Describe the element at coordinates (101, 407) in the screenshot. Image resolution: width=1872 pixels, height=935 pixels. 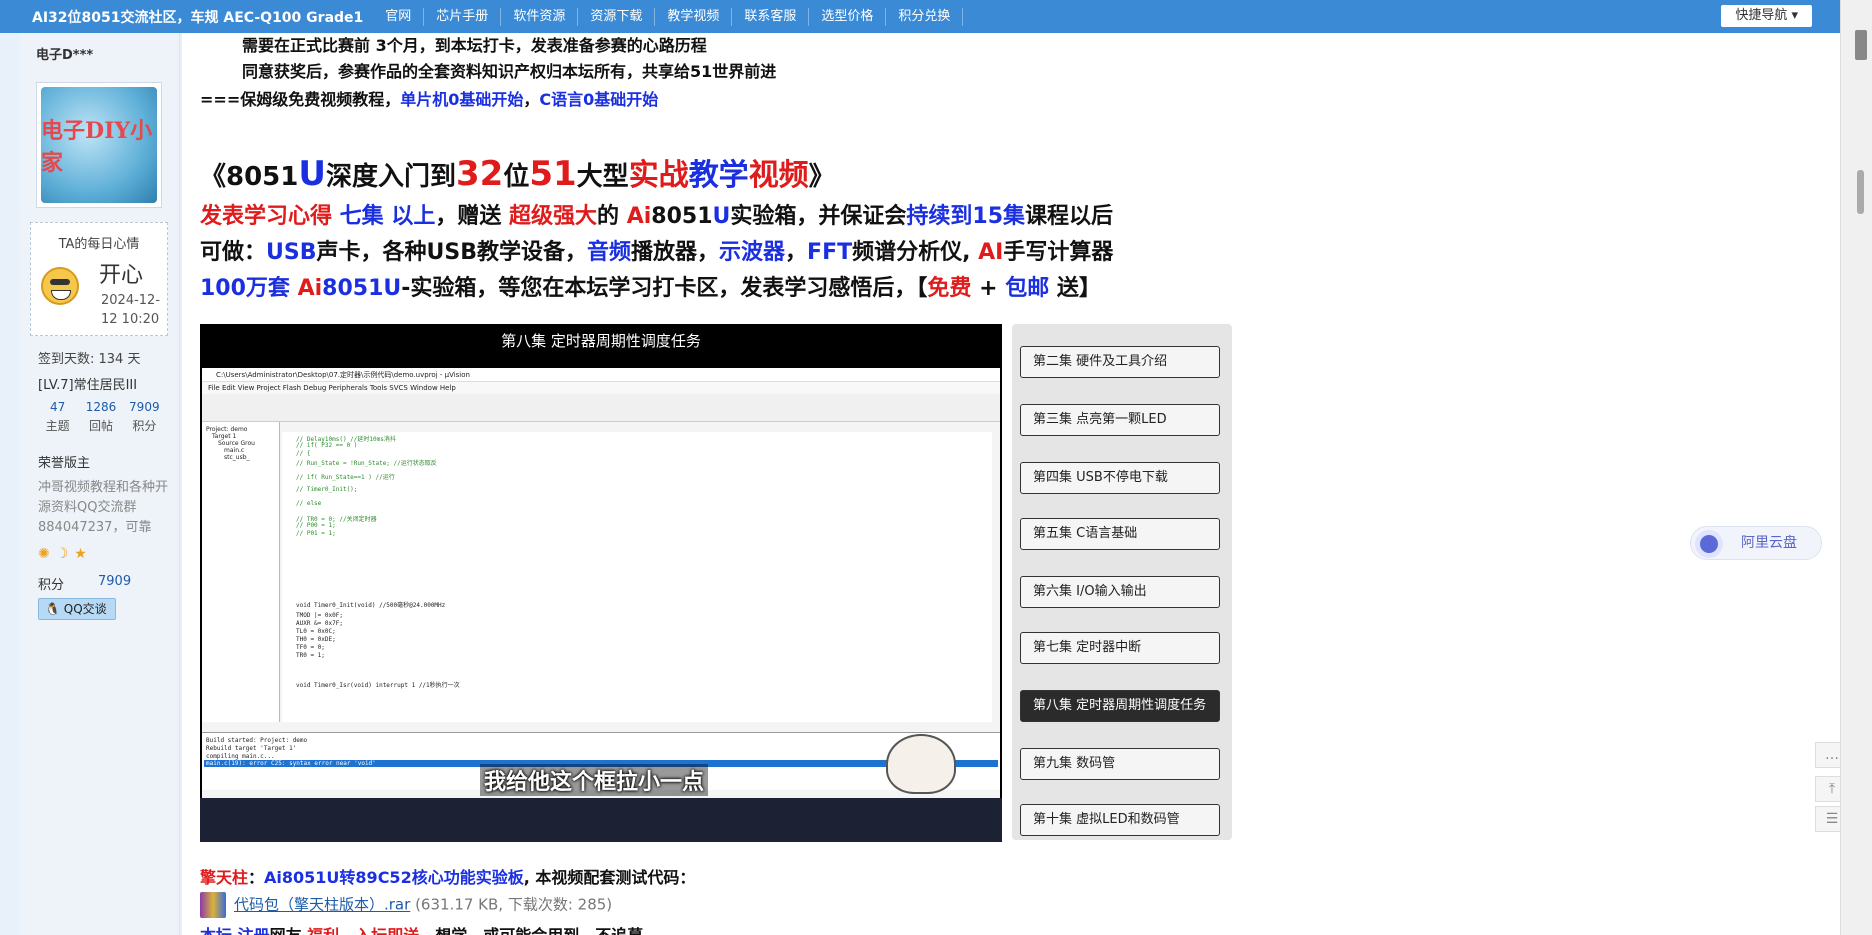
I see `stat-number: 1286` at that location.